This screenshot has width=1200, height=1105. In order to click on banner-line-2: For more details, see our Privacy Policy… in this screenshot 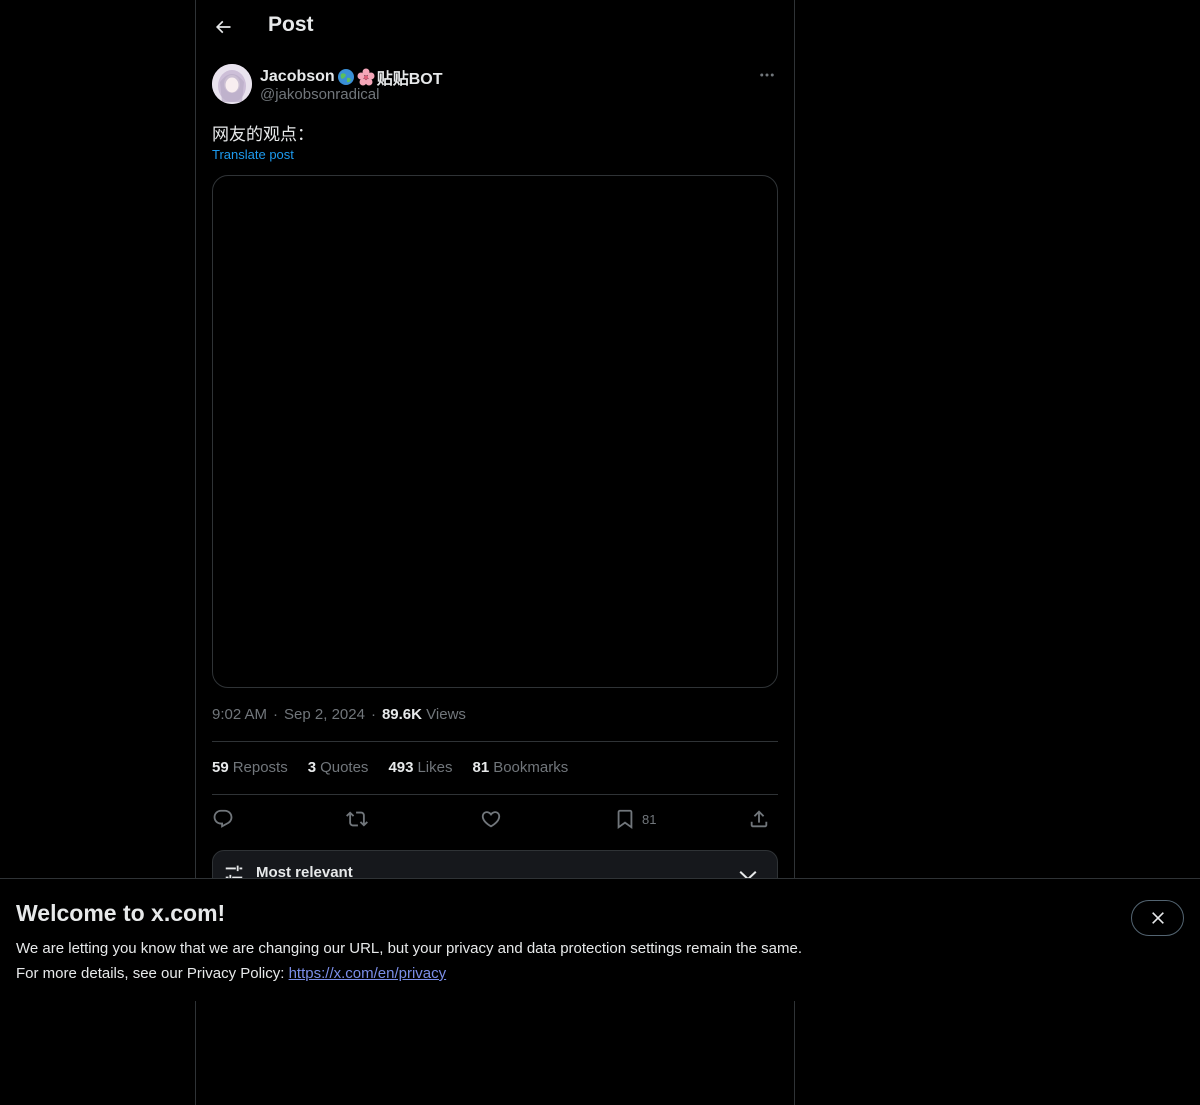, I will do `click(231, 973)`.